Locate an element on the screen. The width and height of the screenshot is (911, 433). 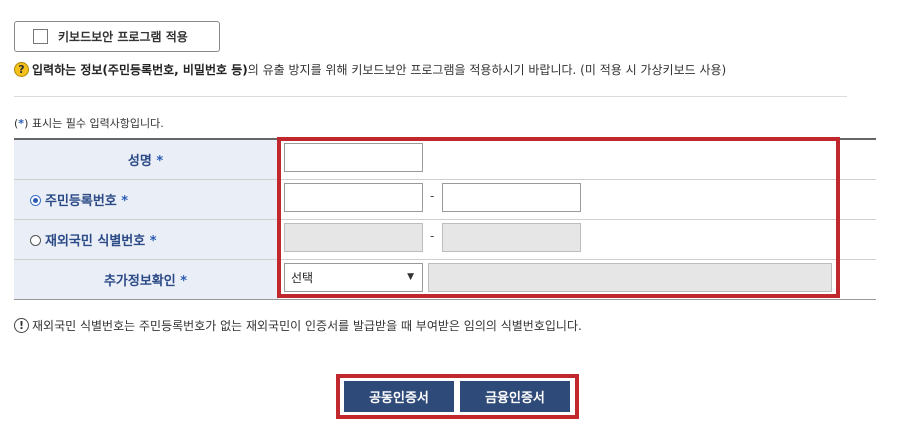
keyboard-security-toggle: 키보드보안 프로그램 적용 is located at coordinates (117, 36).